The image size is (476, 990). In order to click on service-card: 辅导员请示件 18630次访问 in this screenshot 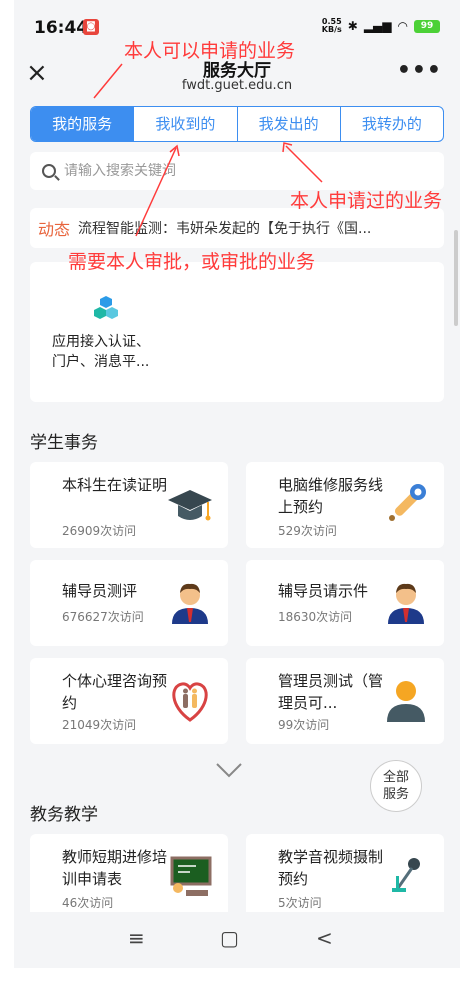, I will do `click(345, 603)`.